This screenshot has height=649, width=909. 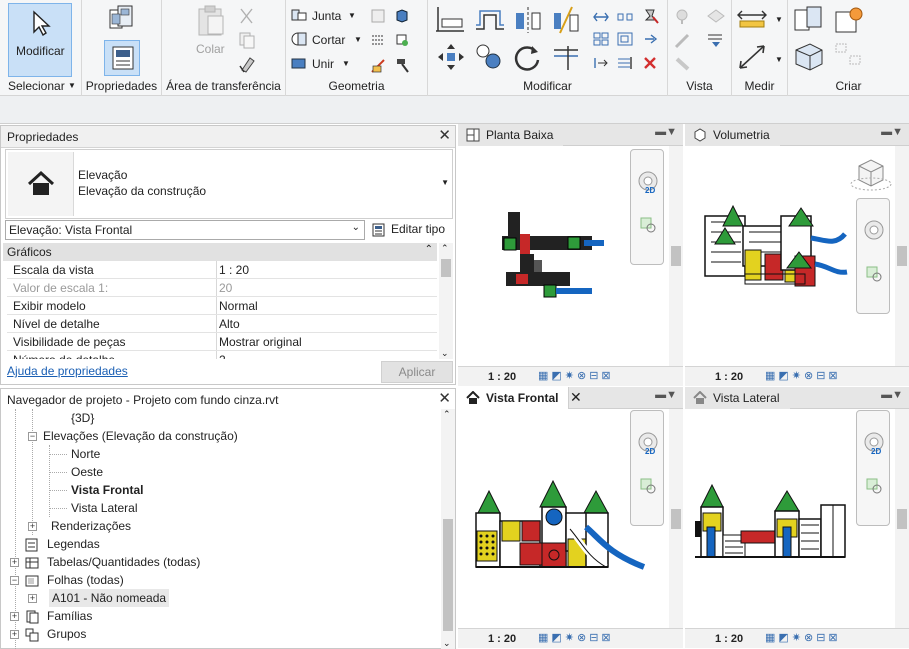 I want to click on view-frontal-scrollbar, so click(x=676, y=518).